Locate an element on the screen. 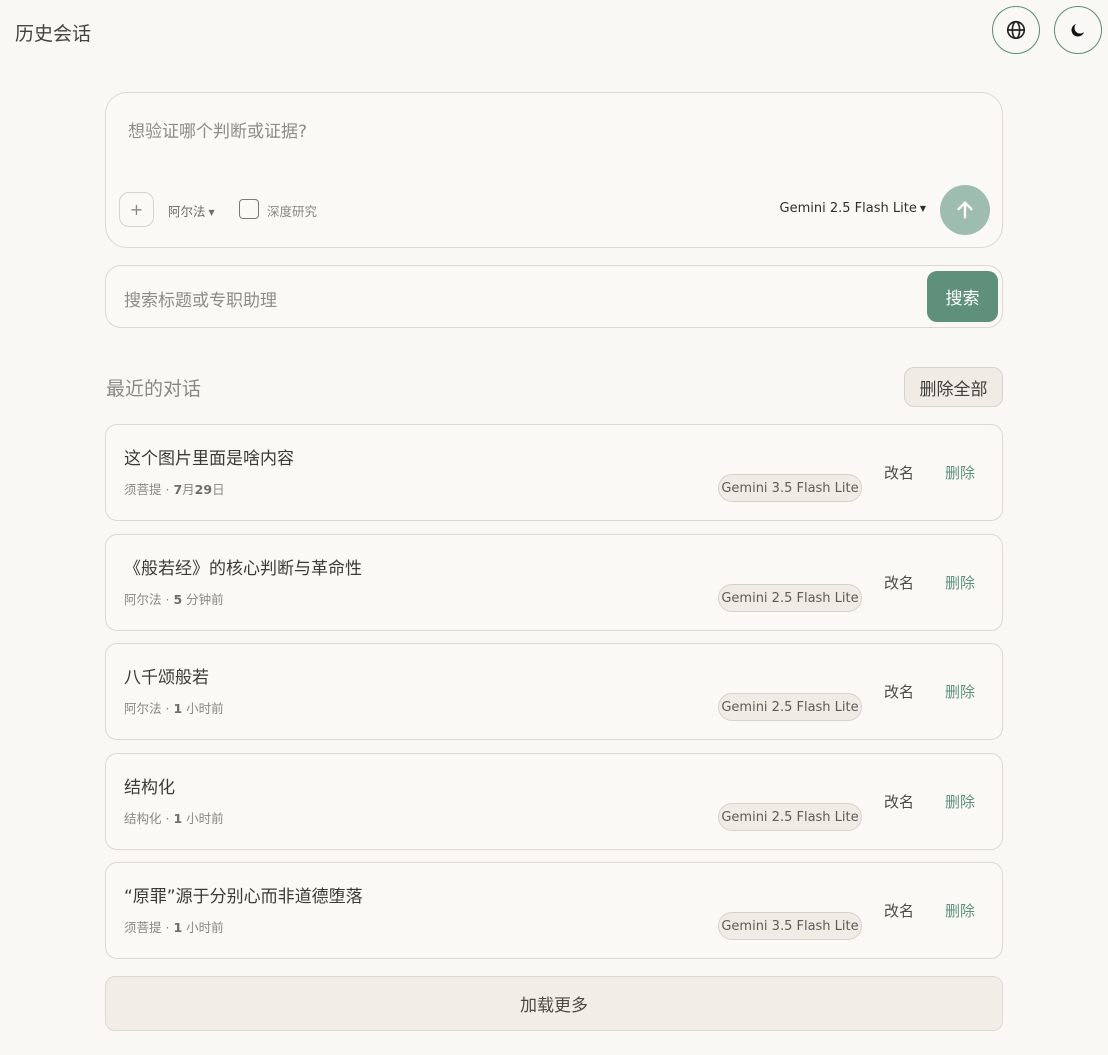  load-more-button: 加载更多 is located at coordinates (554, 1003).